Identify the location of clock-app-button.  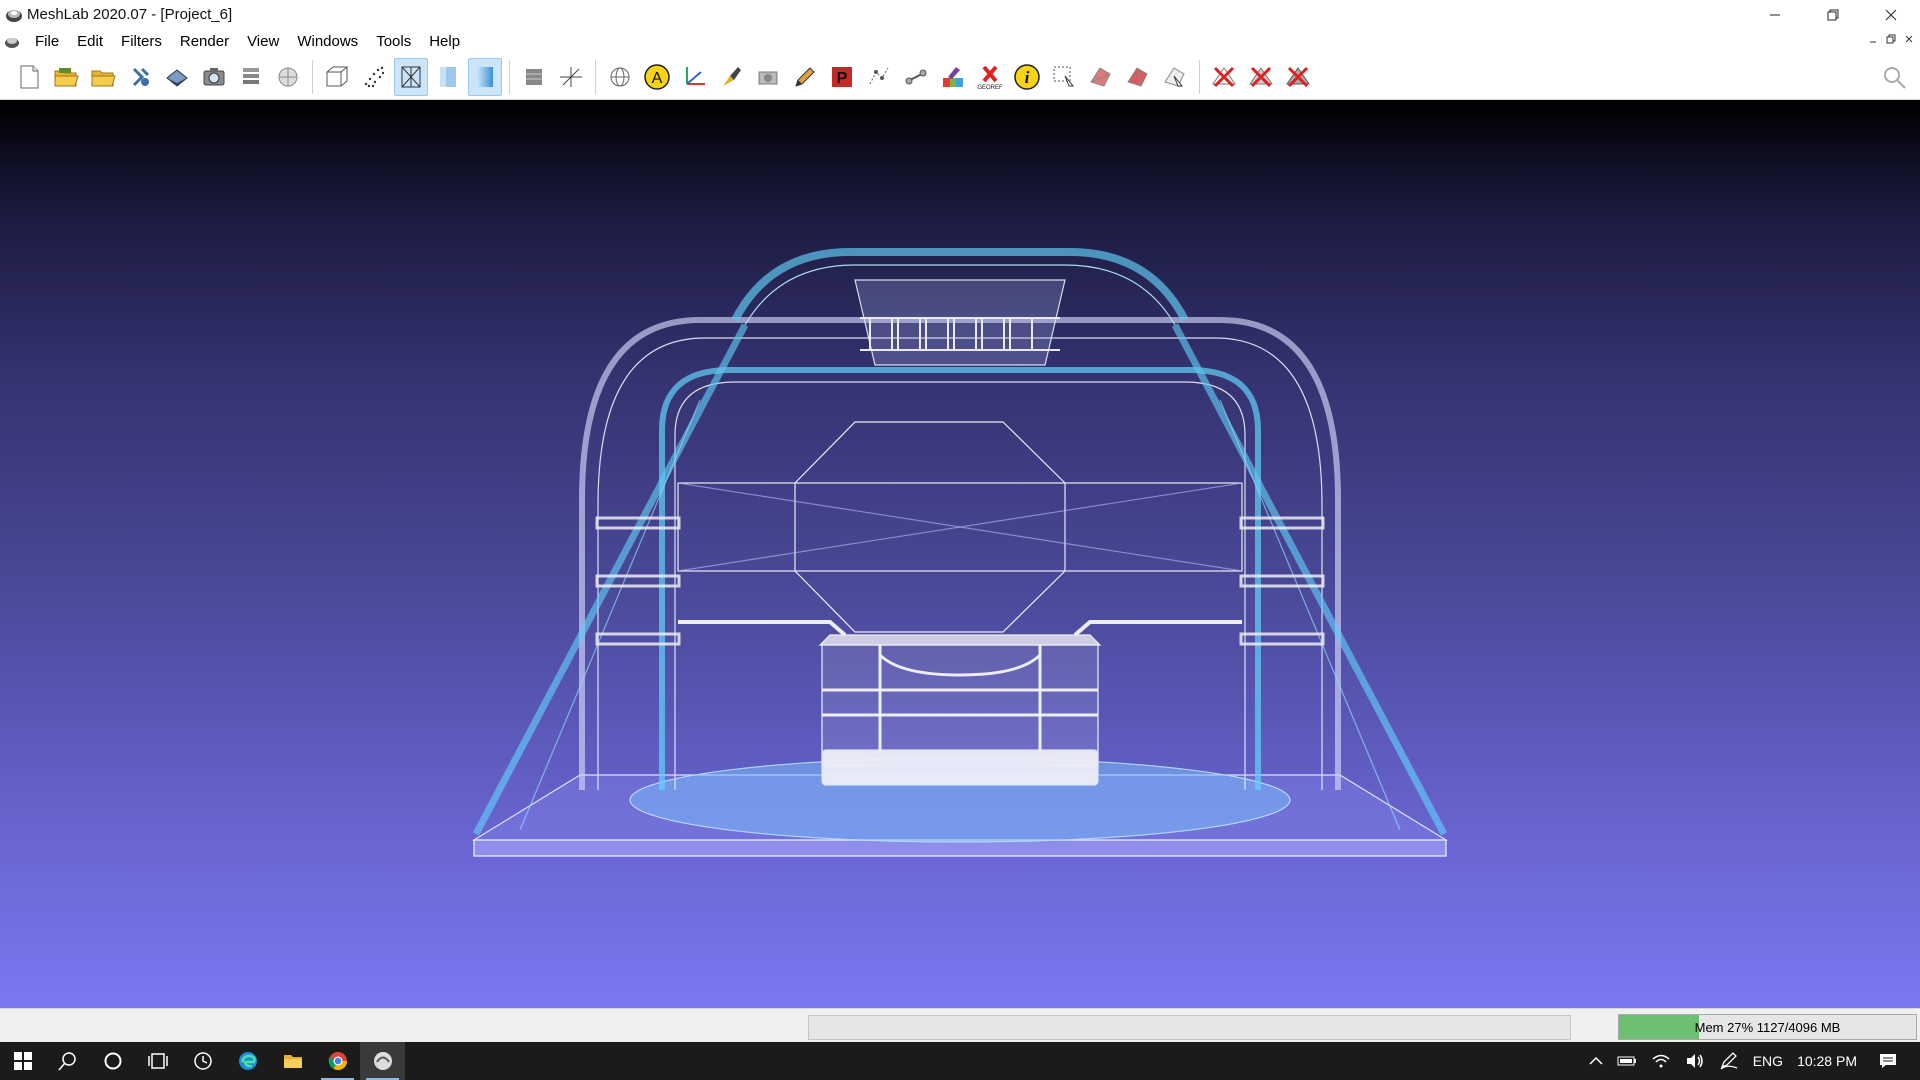
(202, 1061).